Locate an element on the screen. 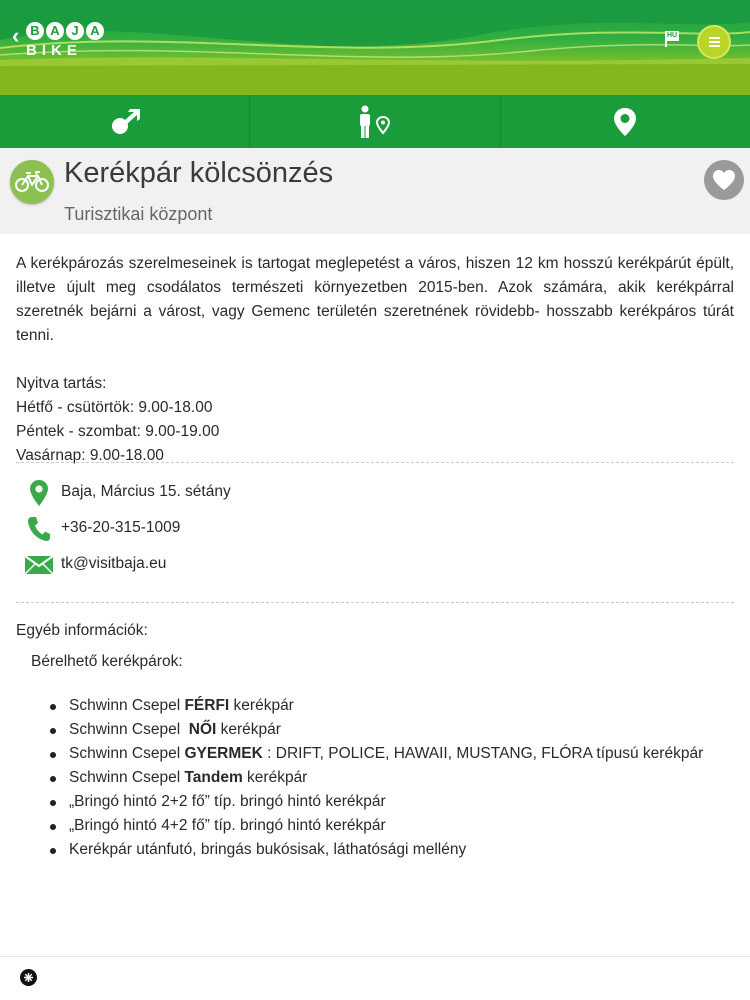  language-code: HU is located at coordinates (672, 35).